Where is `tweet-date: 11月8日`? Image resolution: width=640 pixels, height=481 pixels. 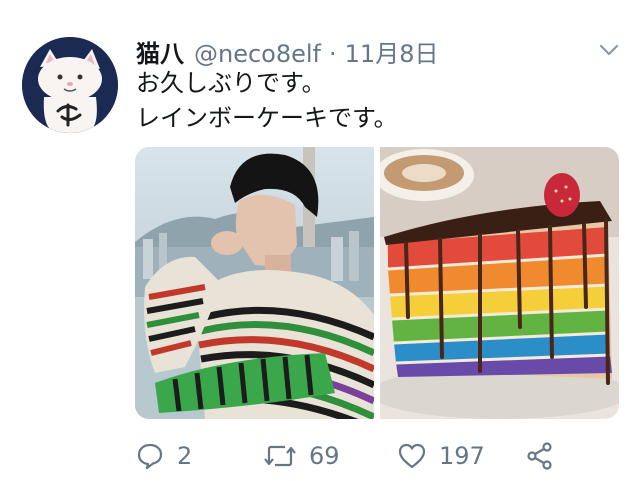
tweet-date: 11月8日 is located at coordinates (392, 51).